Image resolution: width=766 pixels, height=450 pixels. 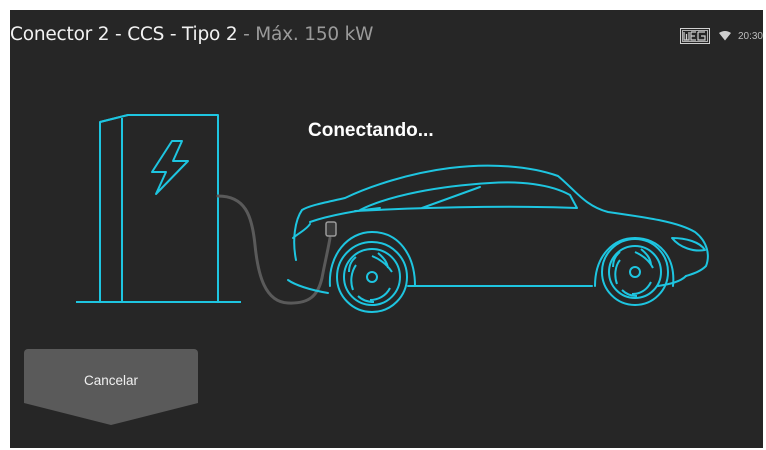 I want to click on charging-plug, so click(x=331, y=229).